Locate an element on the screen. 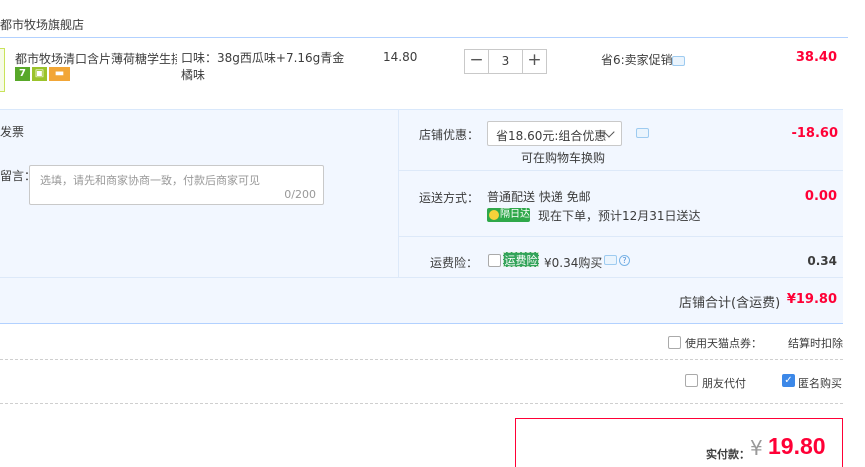  promo-info: 省6:卖家促销 is located at coordinates (637, 59).